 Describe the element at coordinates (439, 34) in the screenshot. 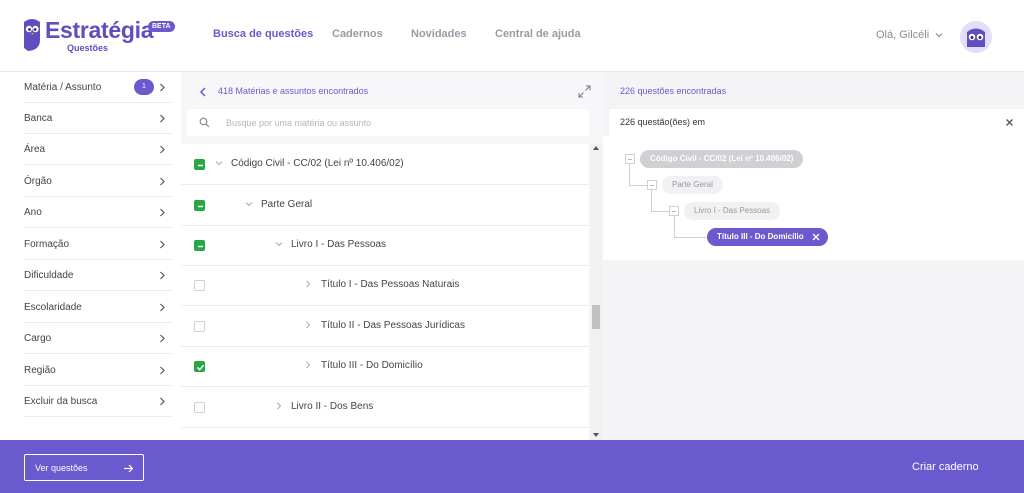

I see `nav-novidades: Novidades` at that location.